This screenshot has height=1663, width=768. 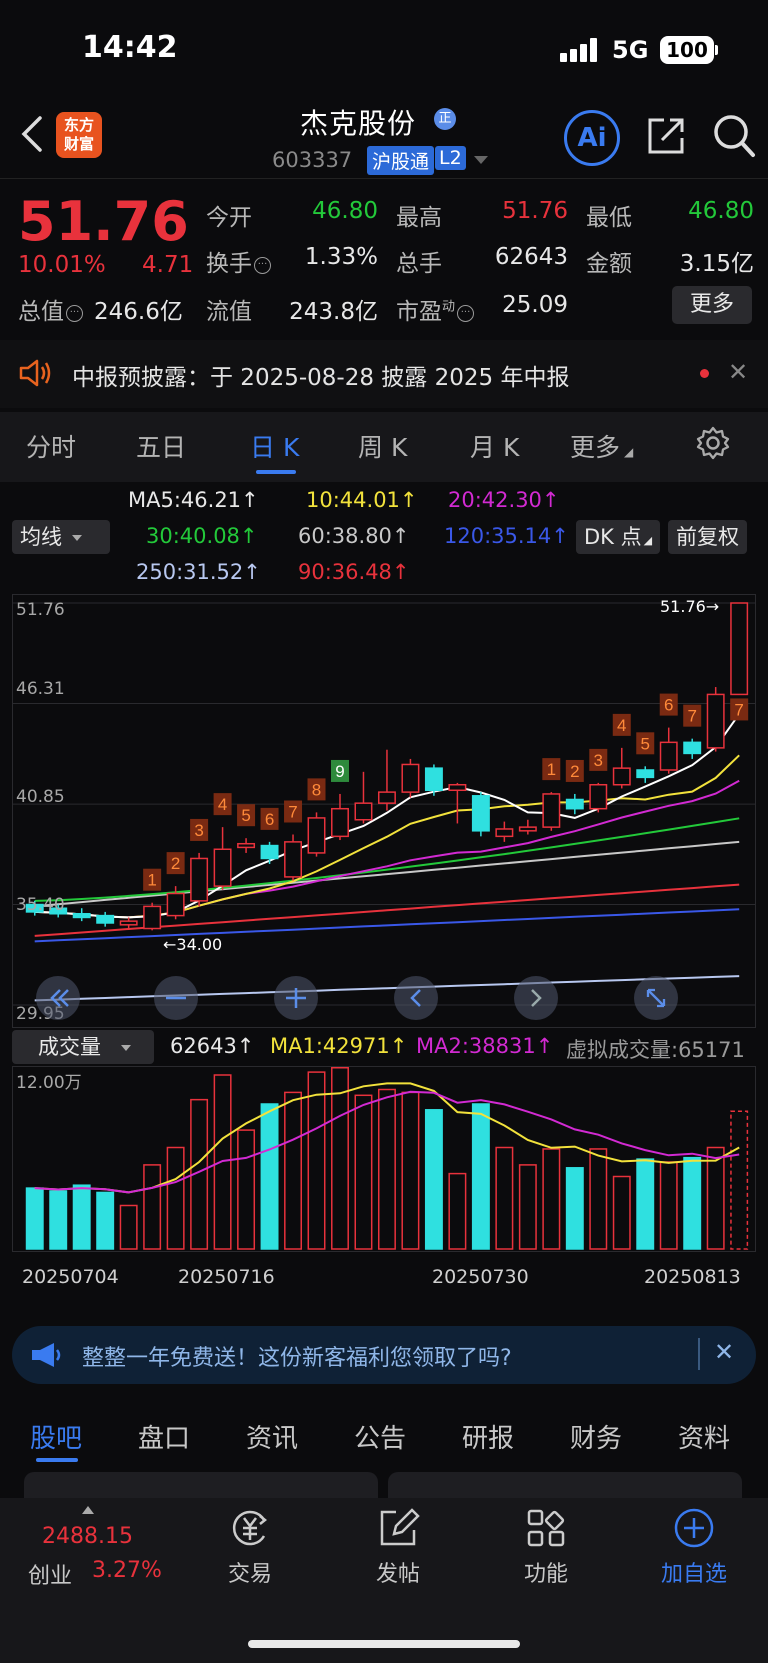 What do you see at coordinates (734, 136) in the screenshot?
I see `search-icon` at bounding box center [734, 136].